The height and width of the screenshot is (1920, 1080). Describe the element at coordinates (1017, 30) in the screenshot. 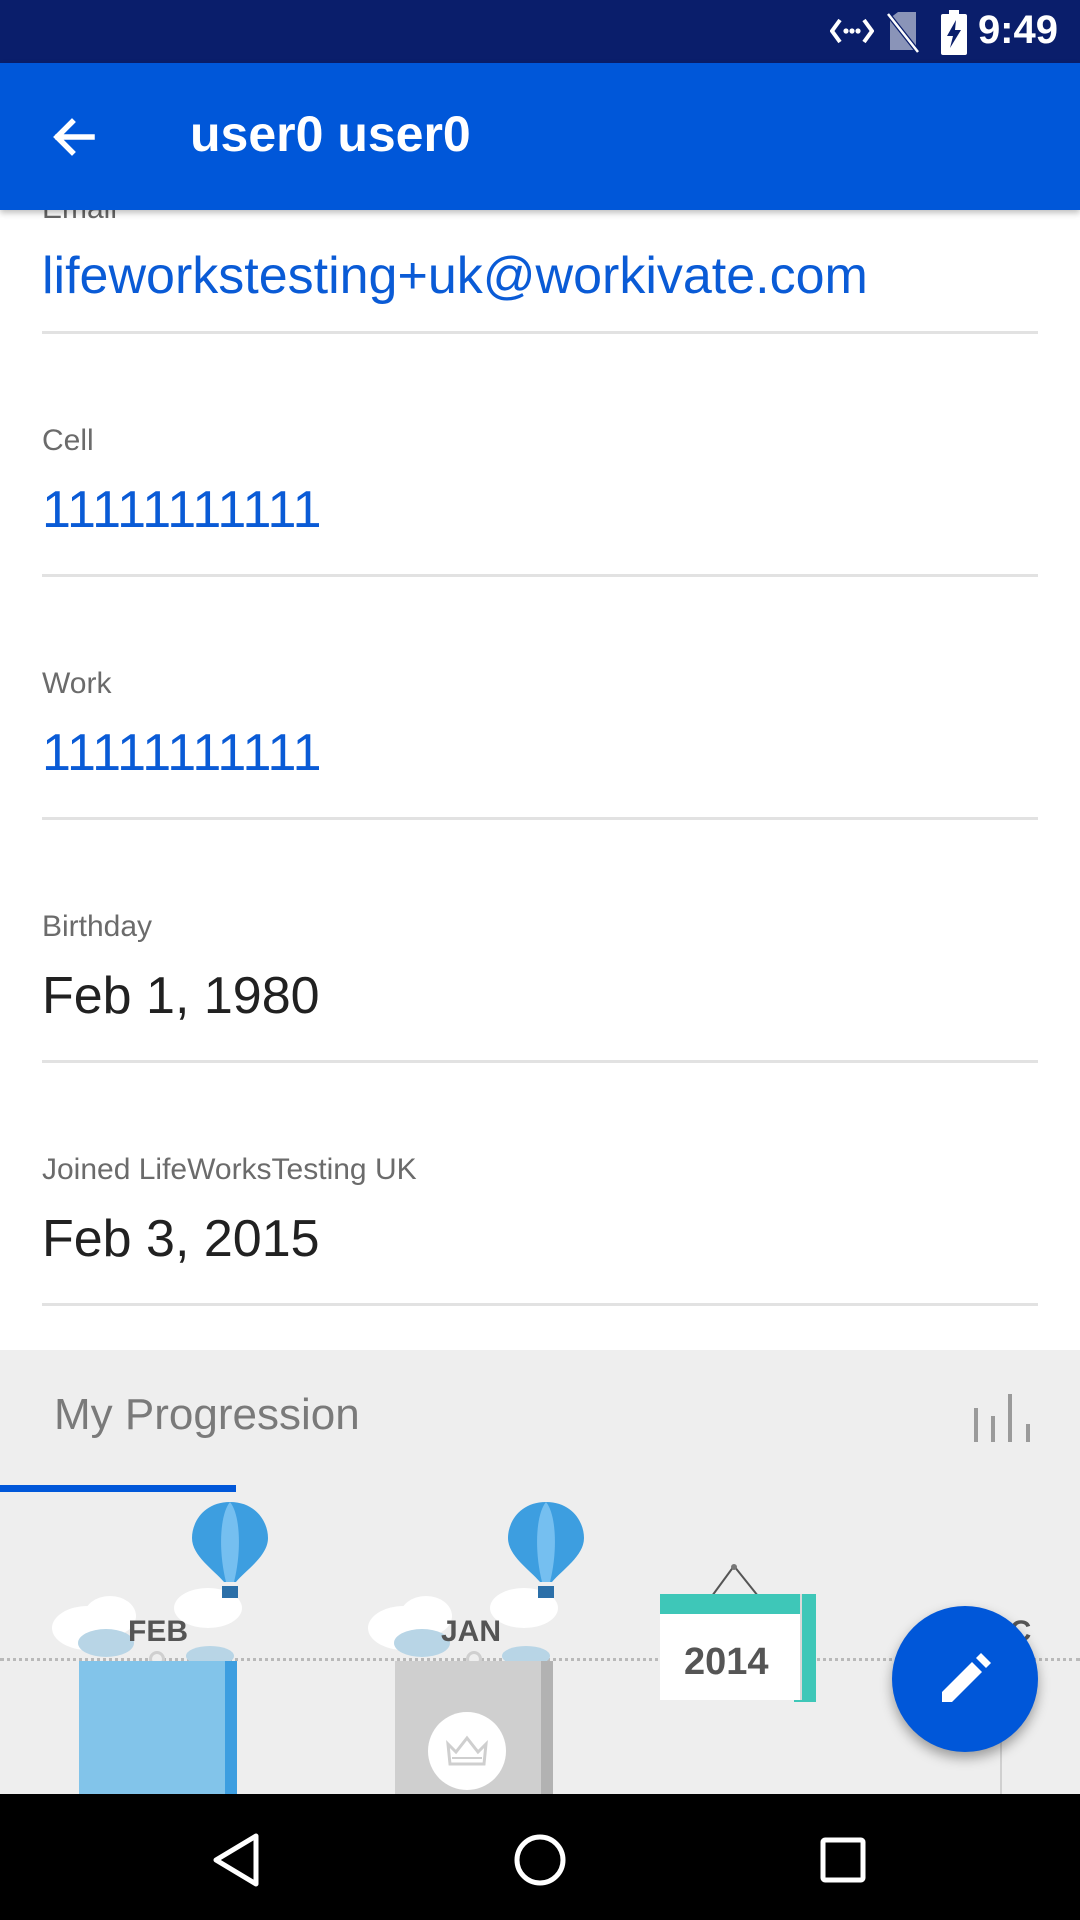

I see `status-time: 9:49` at that location.